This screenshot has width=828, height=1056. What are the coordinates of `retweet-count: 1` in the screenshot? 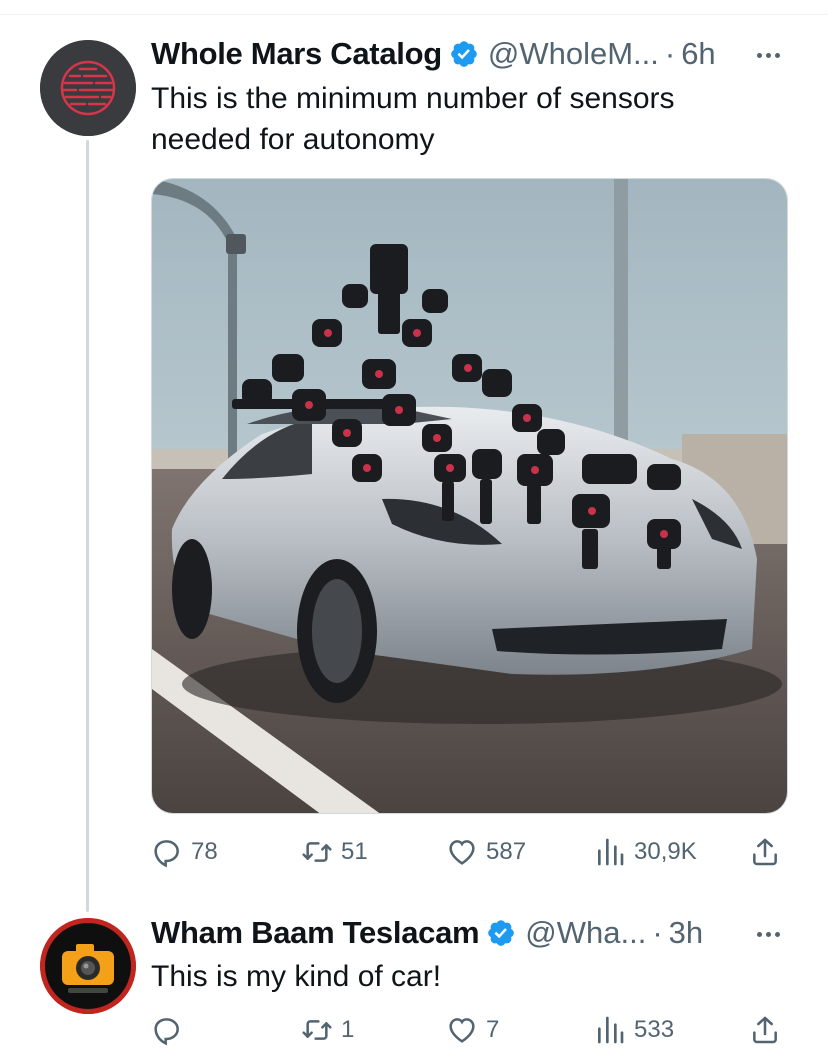 It's located at (348, 1029).